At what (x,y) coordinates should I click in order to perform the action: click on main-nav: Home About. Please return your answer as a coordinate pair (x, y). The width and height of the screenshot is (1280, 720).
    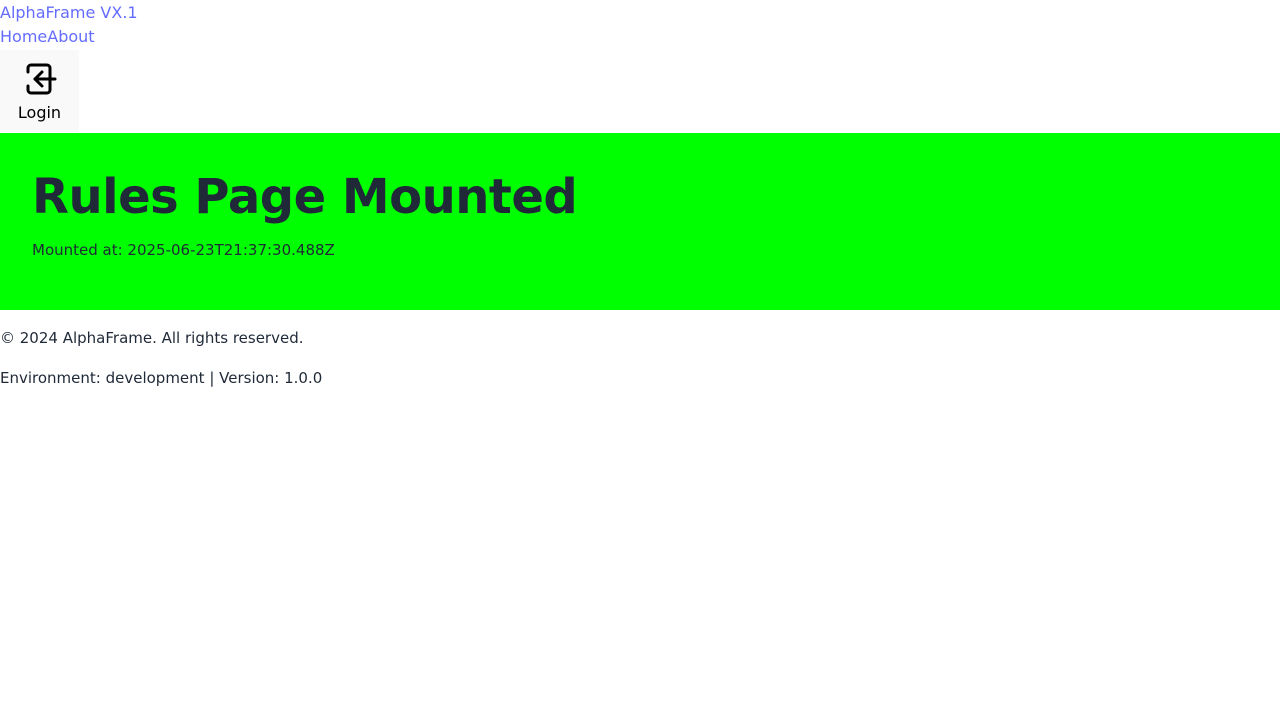
    Looking at the image, I should click on (47, 37).